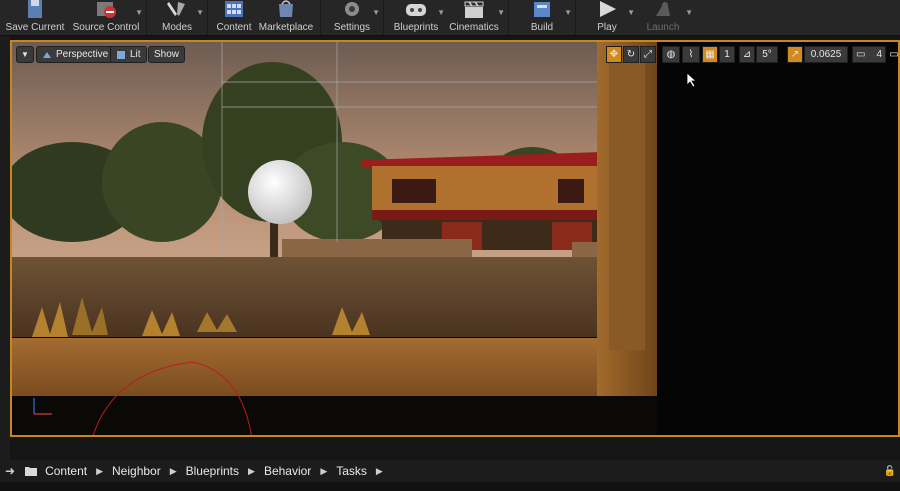 Image resolution: width=900 pixels, height=491 pixels. Describe the element at coordinates (35, 27) in the screenshot. I see `save-current-label: Save Current` at that location.